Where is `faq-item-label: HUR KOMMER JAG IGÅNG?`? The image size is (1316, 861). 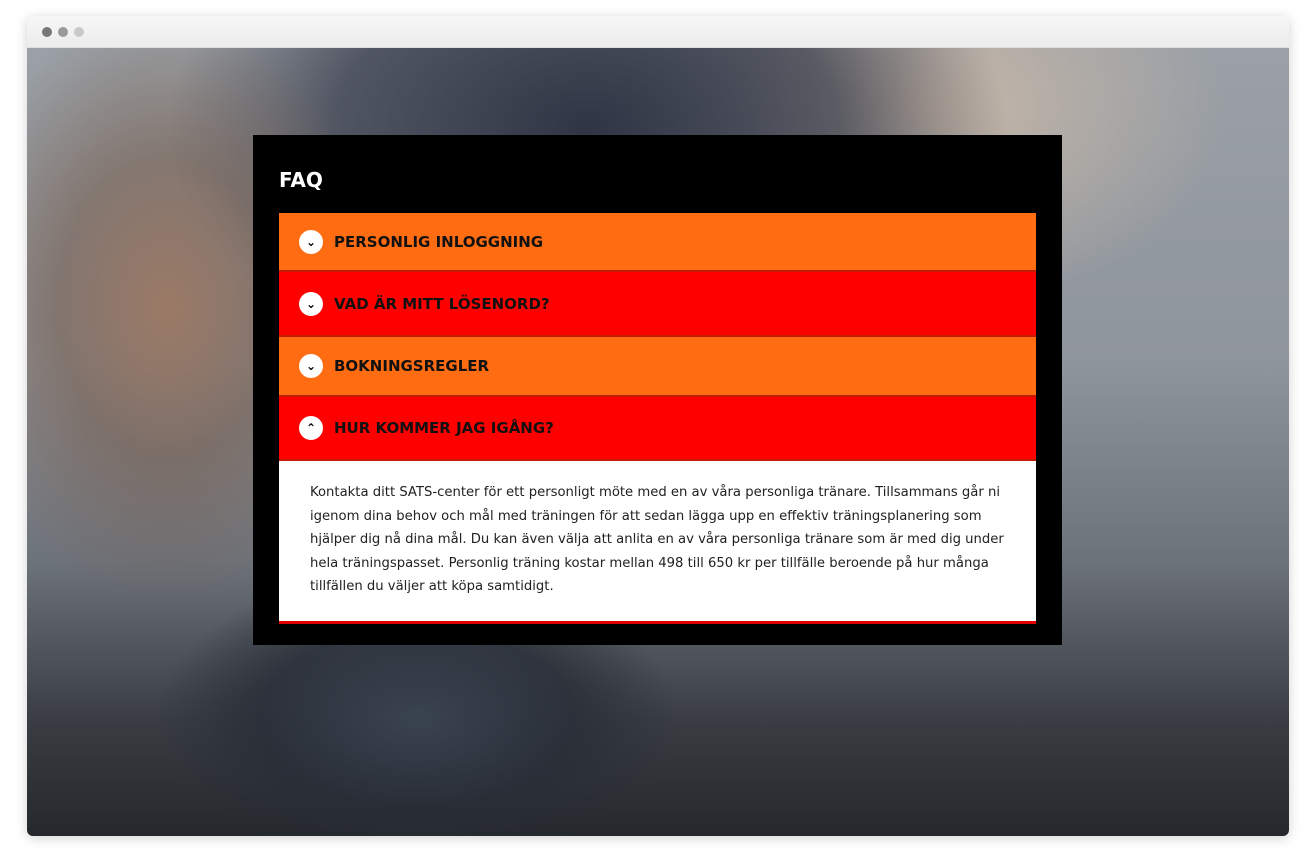
faq-item-label: HUR KOMMER JAG IGÅNG? is located at coordinates (444, 428).